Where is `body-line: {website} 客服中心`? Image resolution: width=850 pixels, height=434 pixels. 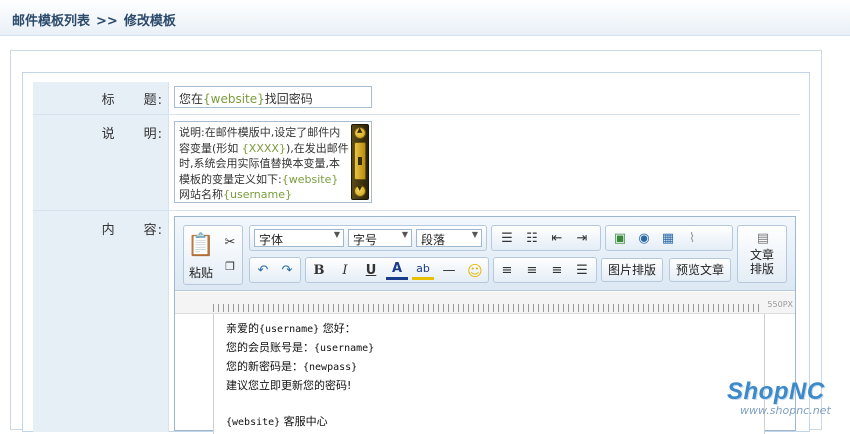
body-line: {website} 客服中心 is located at coordinates (277, 421).